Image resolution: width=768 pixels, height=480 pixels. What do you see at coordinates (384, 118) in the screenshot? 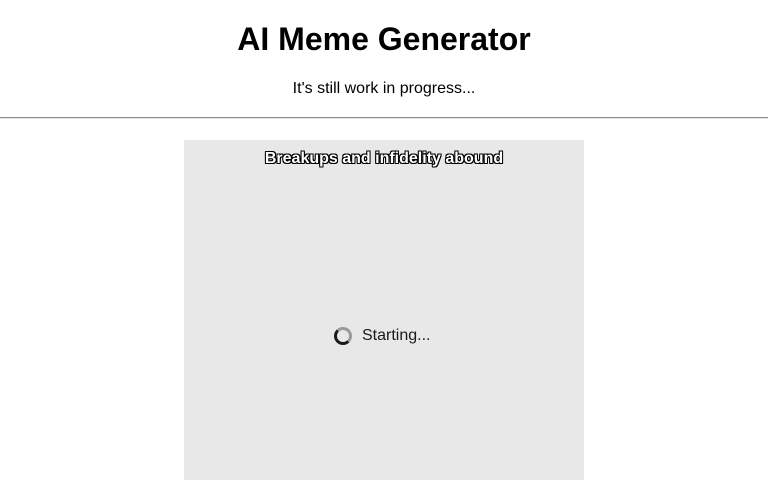
I see `header-divider` at bounding box center [384, 118].